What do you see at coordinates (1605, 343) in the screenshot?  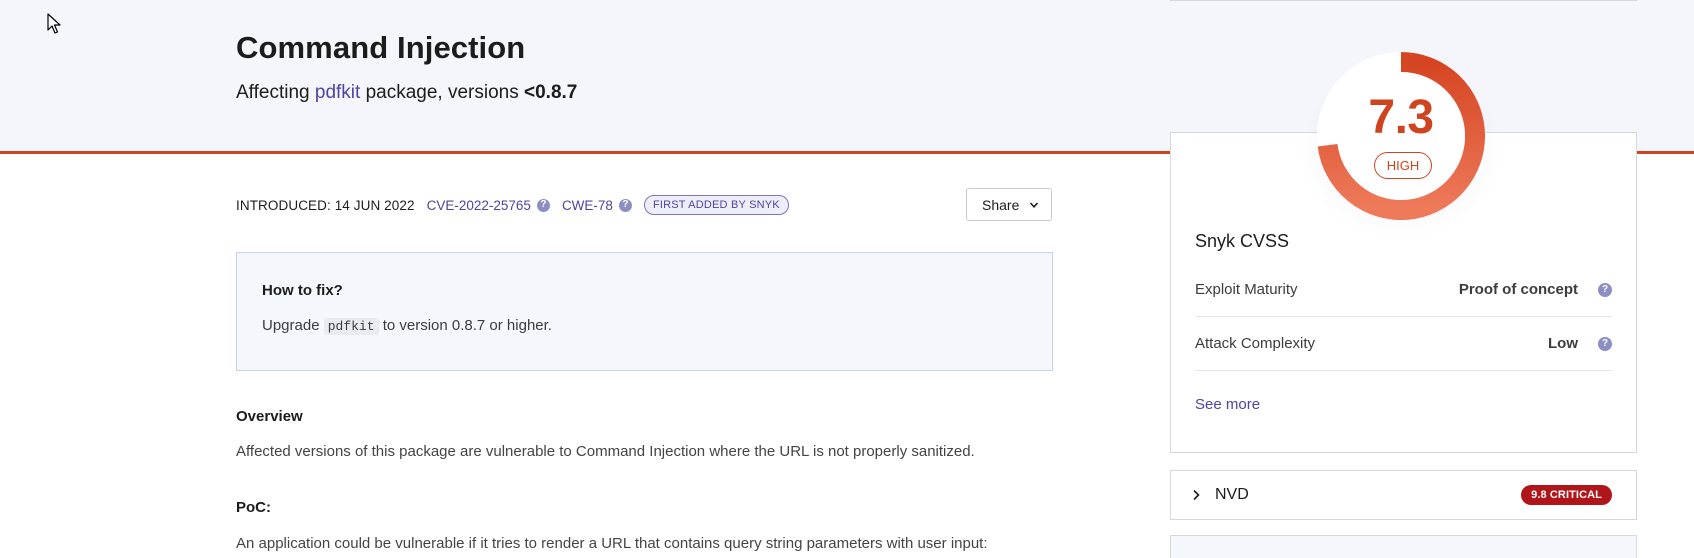 I see `attack-complexity-help-icon: ?` at bounding box center [1605, 343].